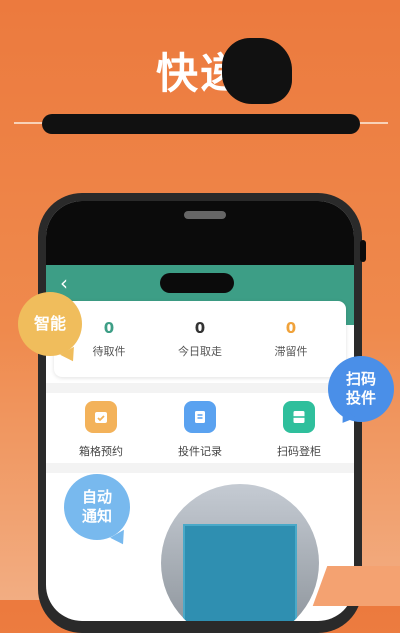 This screenshot has width=400, height=633. What do you see at coordinates (197, 283) in the screenshot?
I see `camera-pill` at bounding box center [197, 283].